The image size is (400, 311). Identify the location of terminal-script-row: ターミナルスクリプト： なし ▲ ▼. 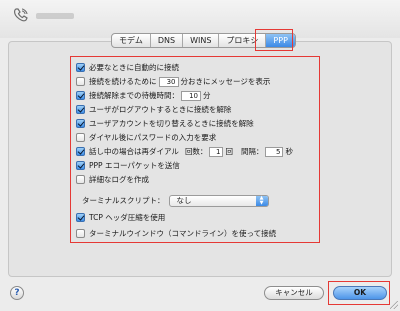
(172, 200).